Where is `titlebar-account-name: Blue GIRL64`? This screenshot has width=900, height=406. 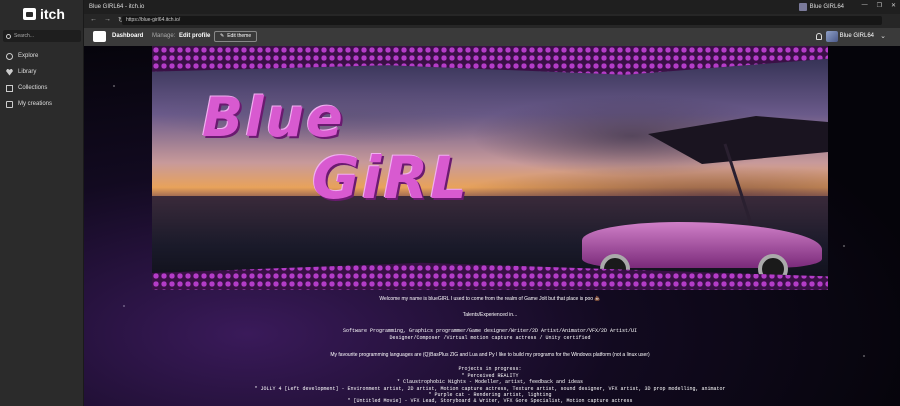
titlebar-account-name: Blue GIRL64 is located at coordinates (826, 7).